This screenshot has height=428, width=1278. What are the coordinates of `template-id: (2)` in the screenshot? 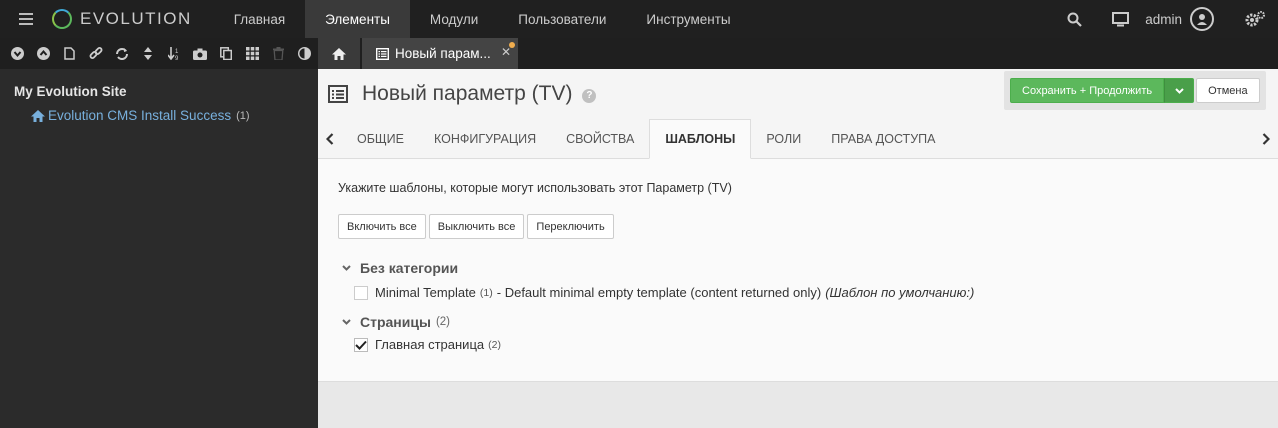 It's located at (494, 344).